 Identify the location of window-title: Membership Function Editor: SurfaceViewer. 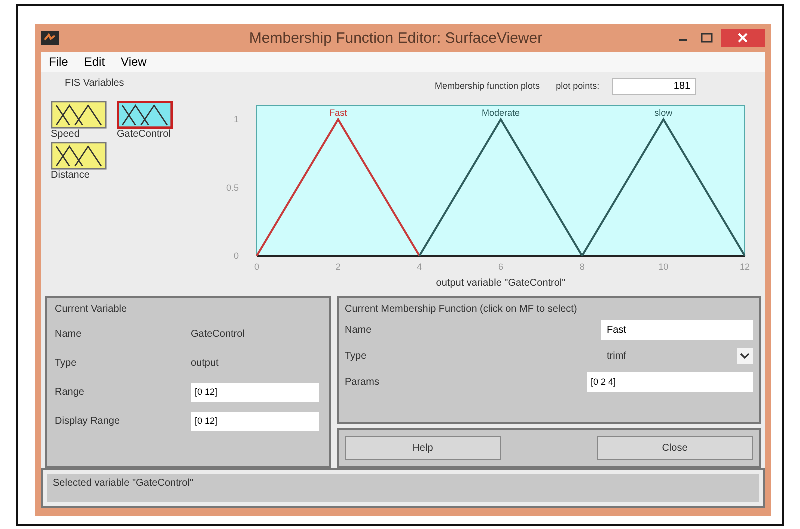
(396, 38).